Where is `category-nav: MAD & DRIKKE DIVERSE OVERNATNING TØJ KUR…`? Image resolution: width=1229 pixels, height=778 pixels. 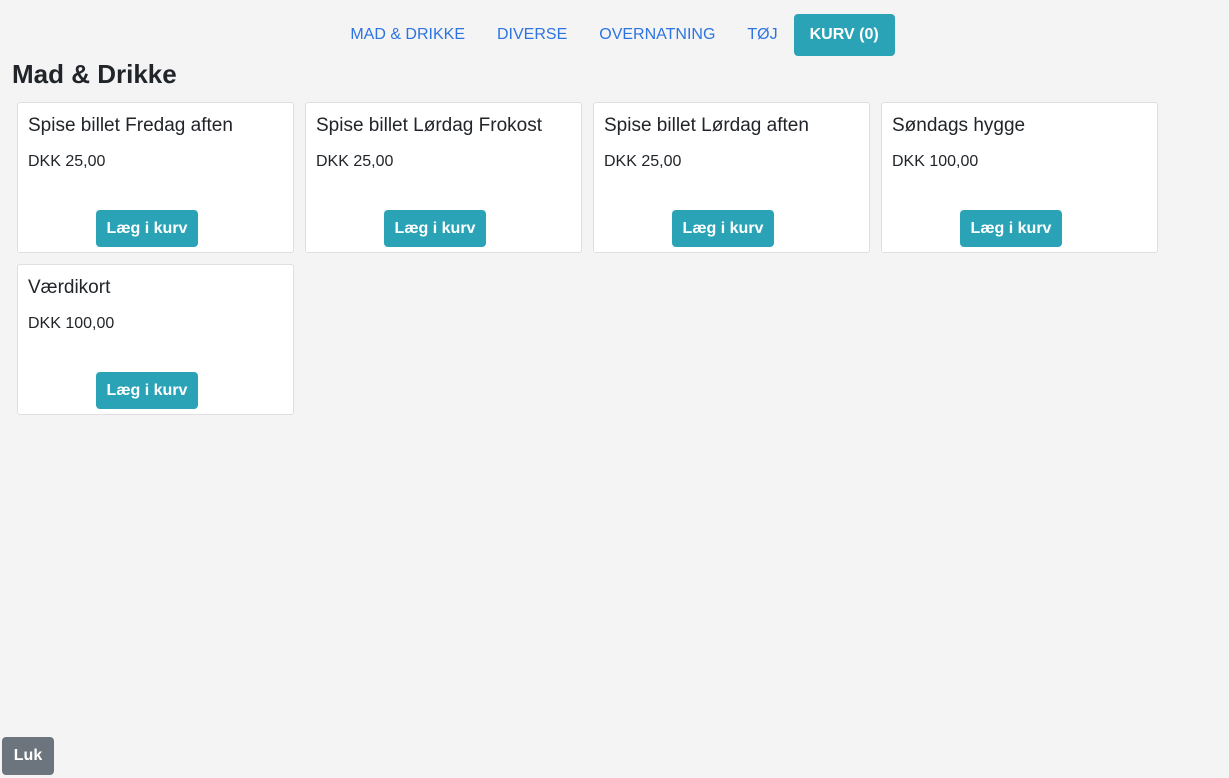
category-nav: MAD & DRIKKE DIVERSE OVERNATNING TØJ KUR… is located at coordinates (614, 35).